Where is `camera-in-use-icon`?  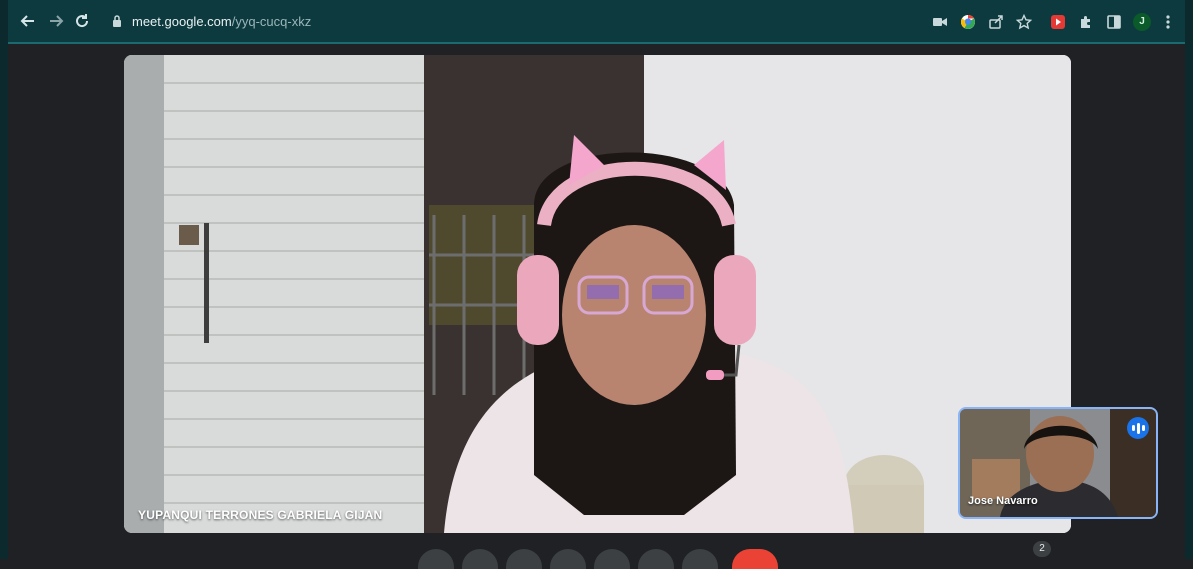
camera-in-use-icon is located at coordinates (940, 22).